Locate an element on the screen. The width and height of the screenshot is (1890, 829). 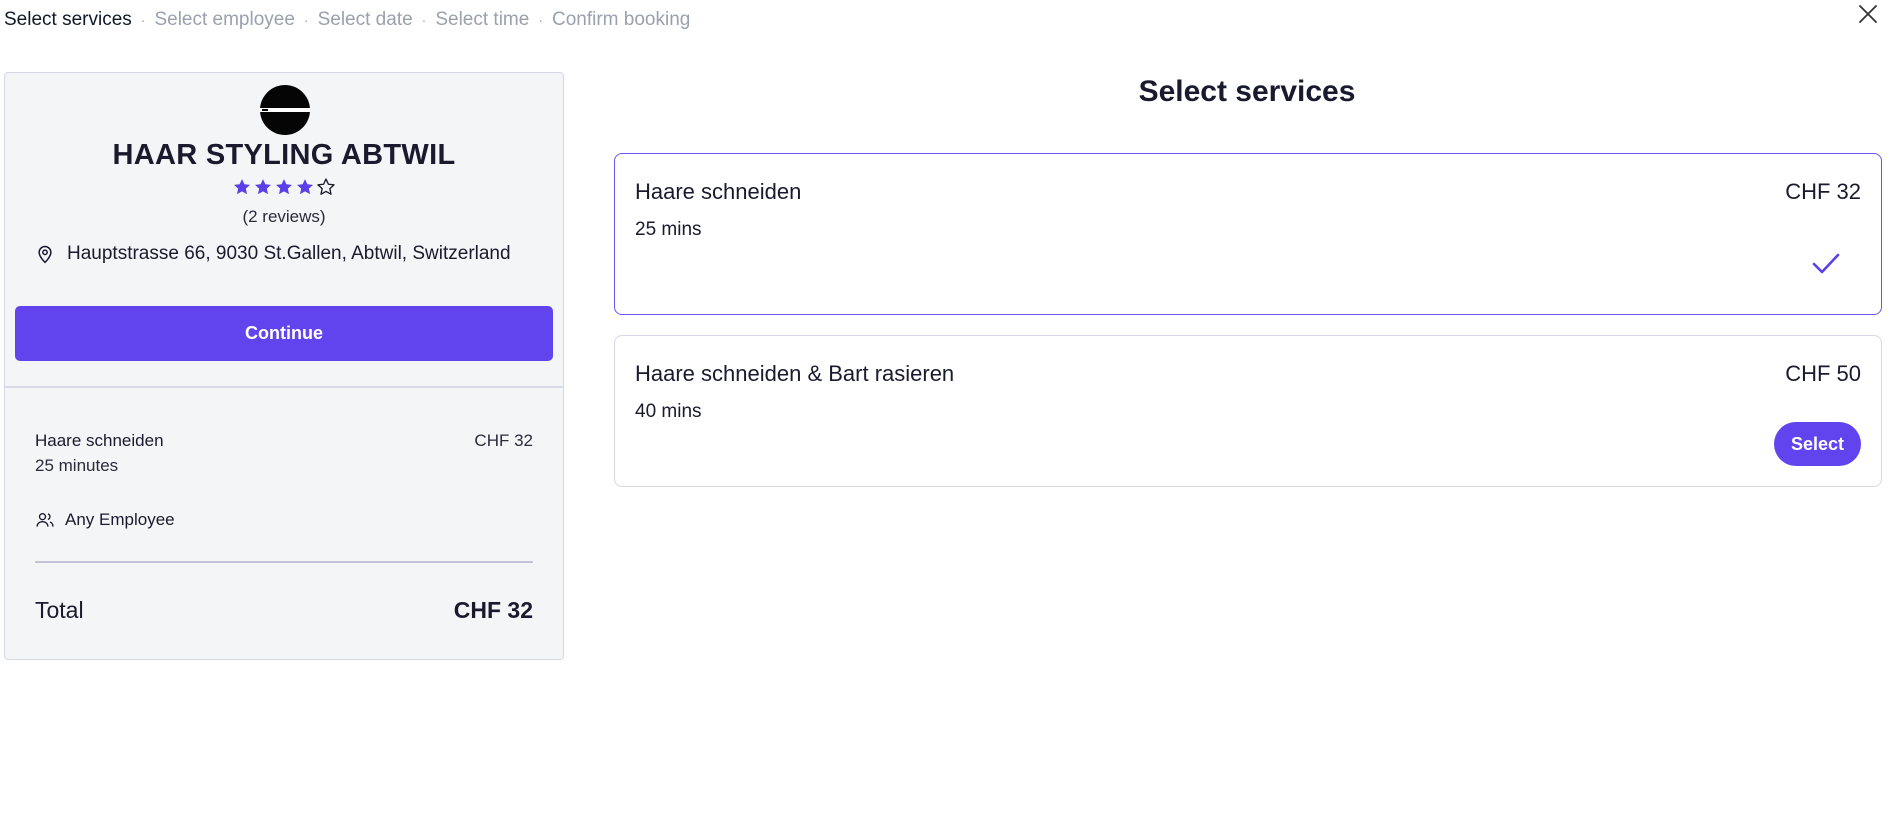
rating-stars is located at coordinates (284, 187).